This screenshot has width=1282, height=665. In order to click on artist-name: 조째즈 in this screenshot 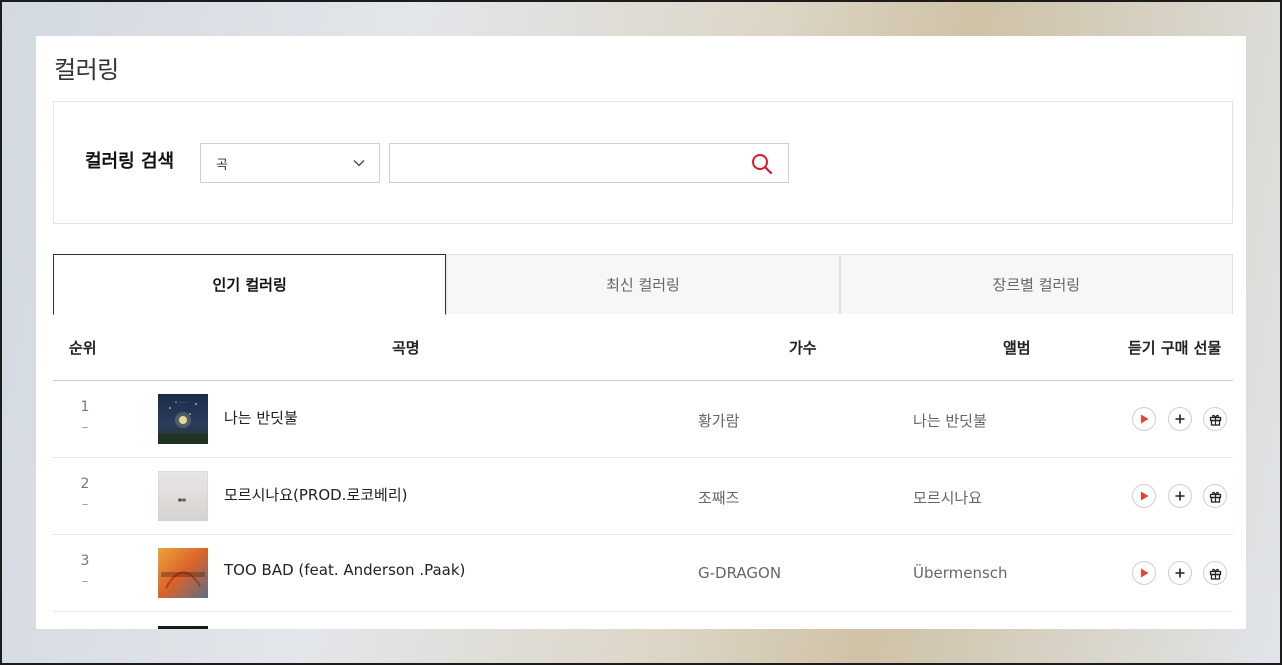, I will do `click(718, 497)`.